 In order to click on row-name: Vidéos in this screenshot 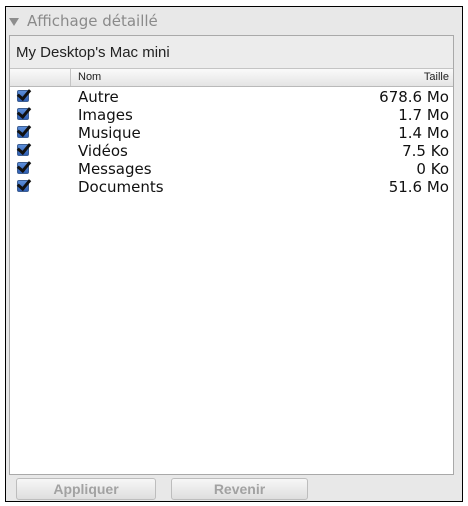, I will do `click(103, 151)`.